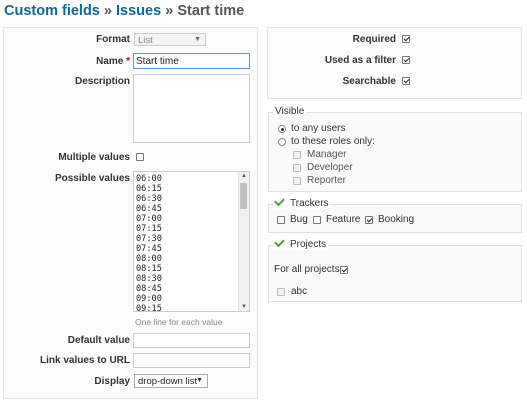  I want to click on required-label: Required, so click(374, 39).